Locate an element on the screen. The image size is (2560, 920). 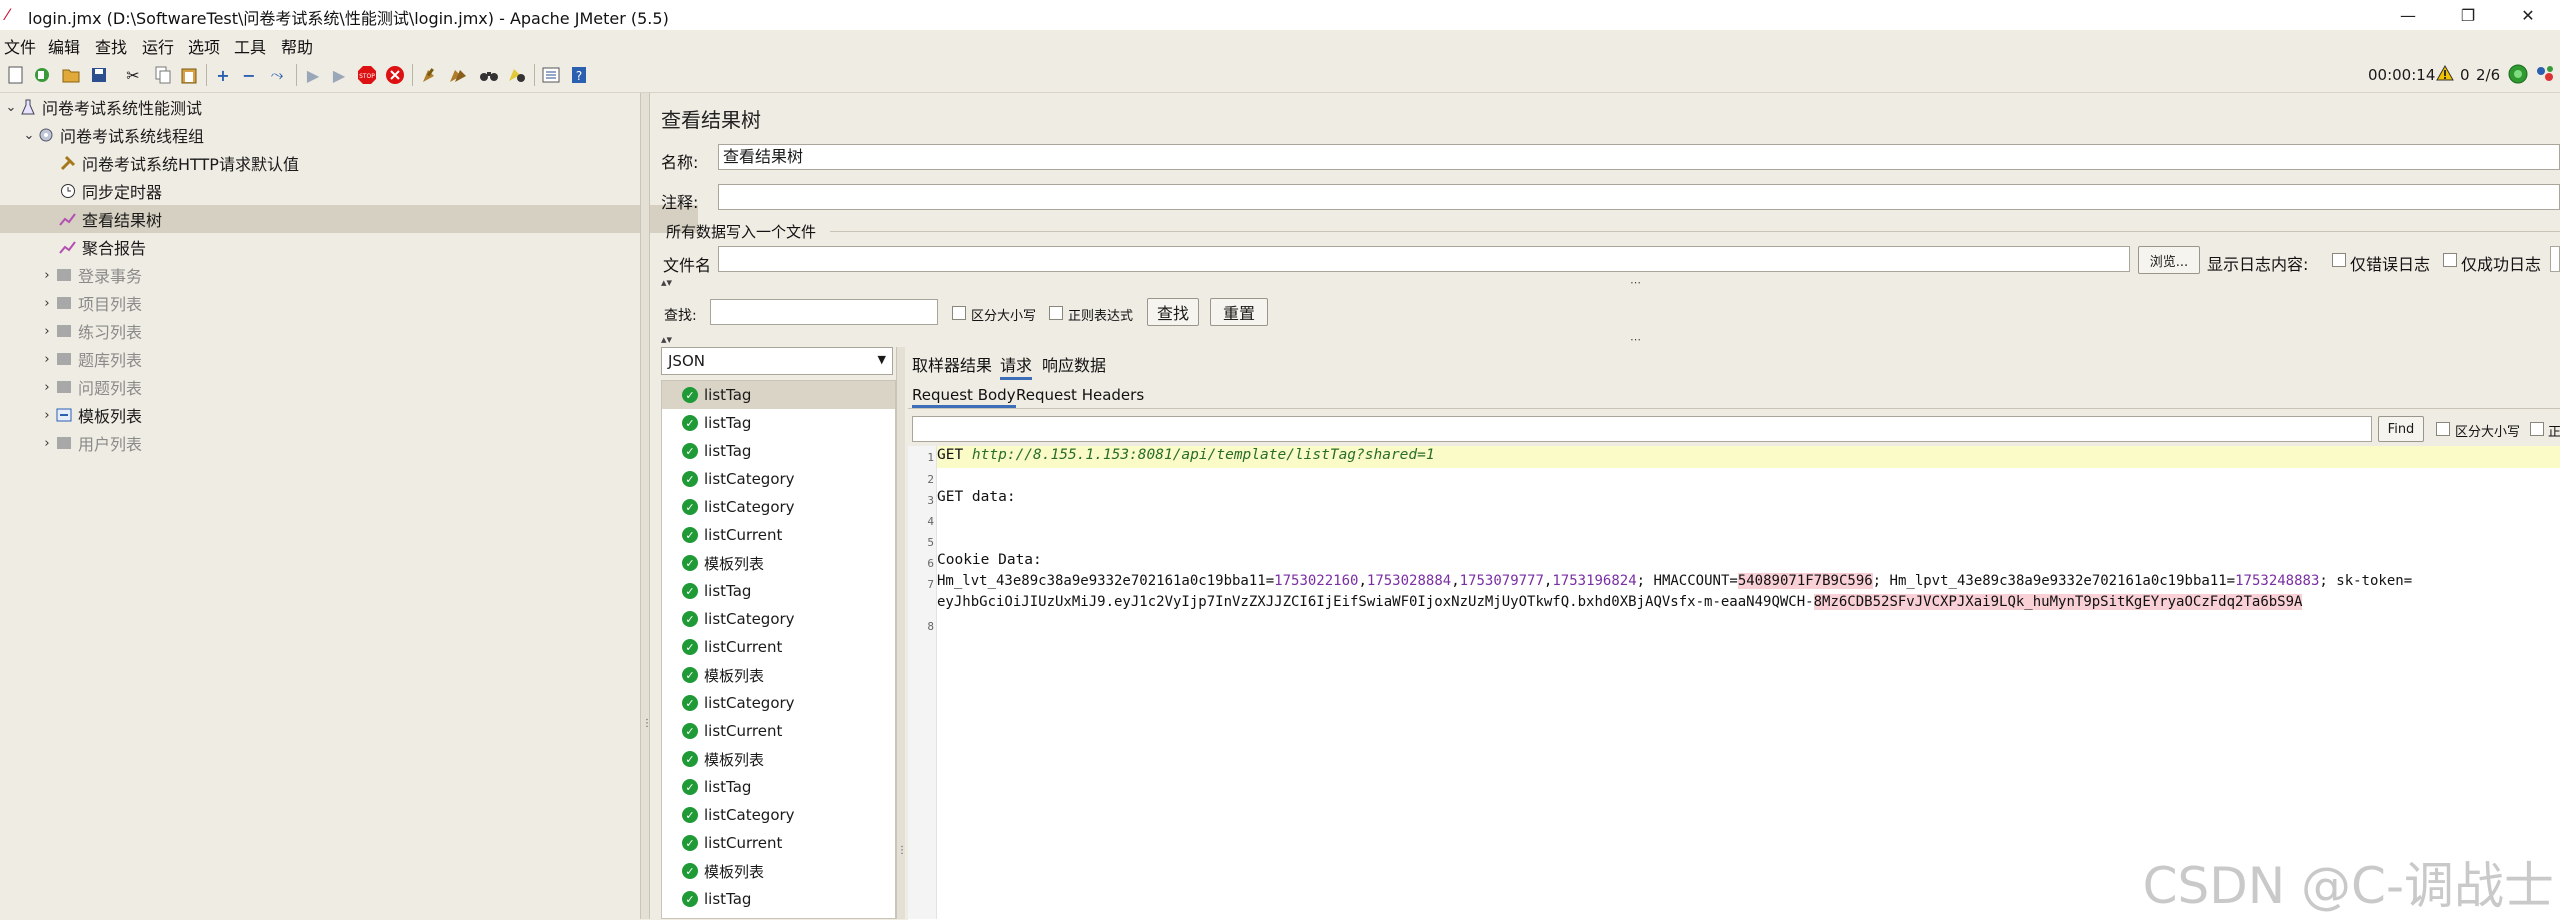
name-input: 查看结果树 is located at coordinates (1639, 157).